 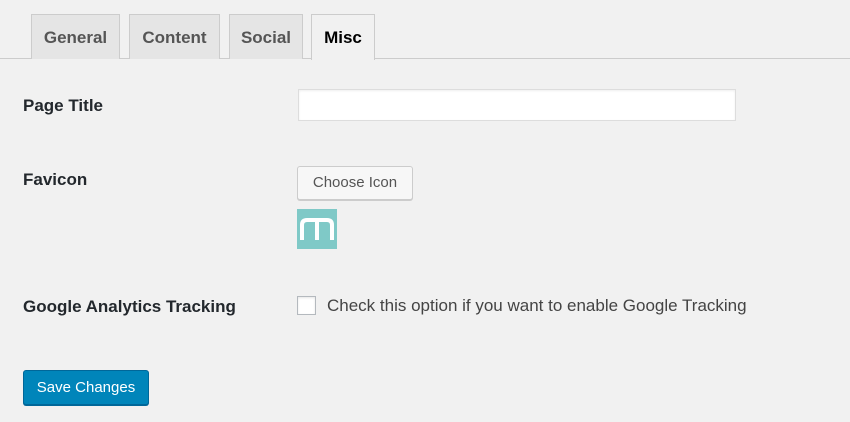 I want to click on tab-content: Content, so click(x=174, y=36).